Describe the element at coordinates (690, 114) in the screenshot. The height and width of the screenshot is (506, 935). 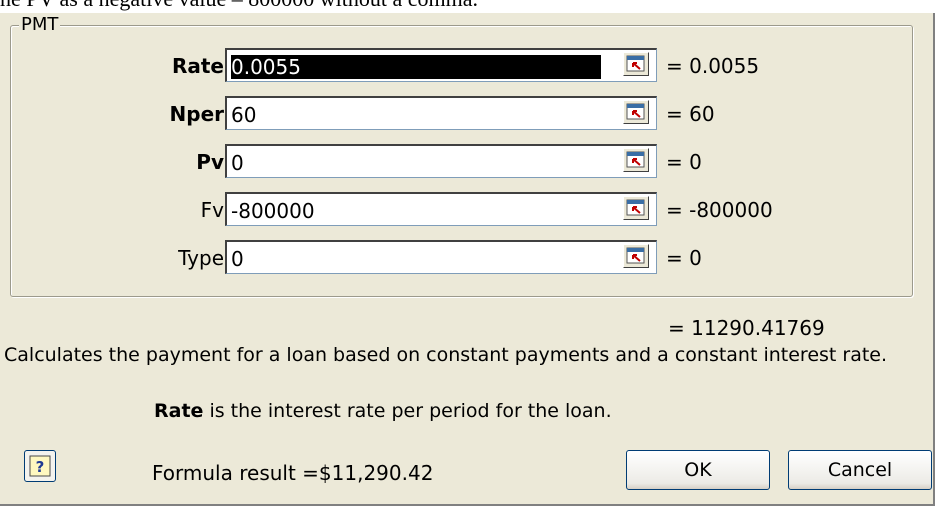
I see `argument-value: = 60` at that location.